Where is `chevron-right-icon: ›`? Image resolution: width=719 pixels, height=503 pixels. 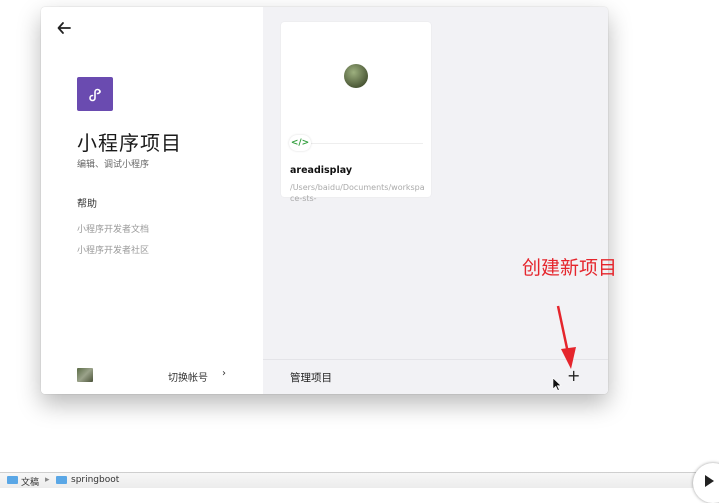
chevron-right-icon: › is located at coordinates (224, 373).